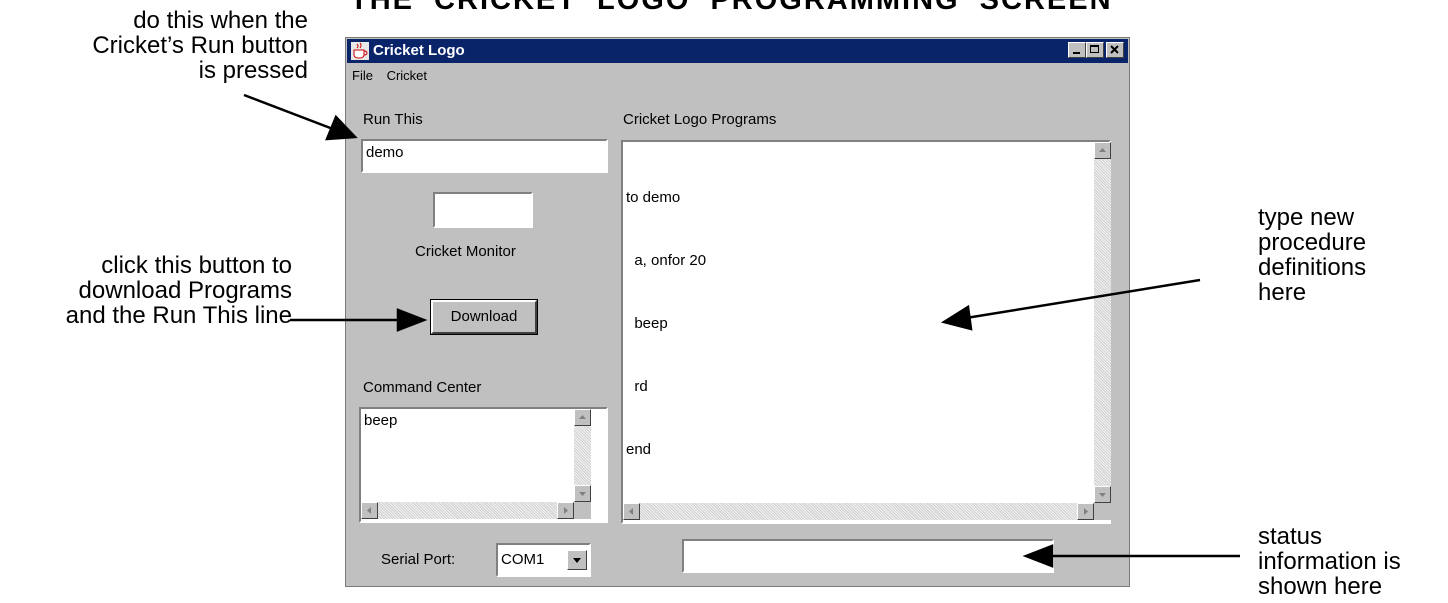 The image size is (1448, 603). I want to click on status-arrowhead, so click(1038, 556).